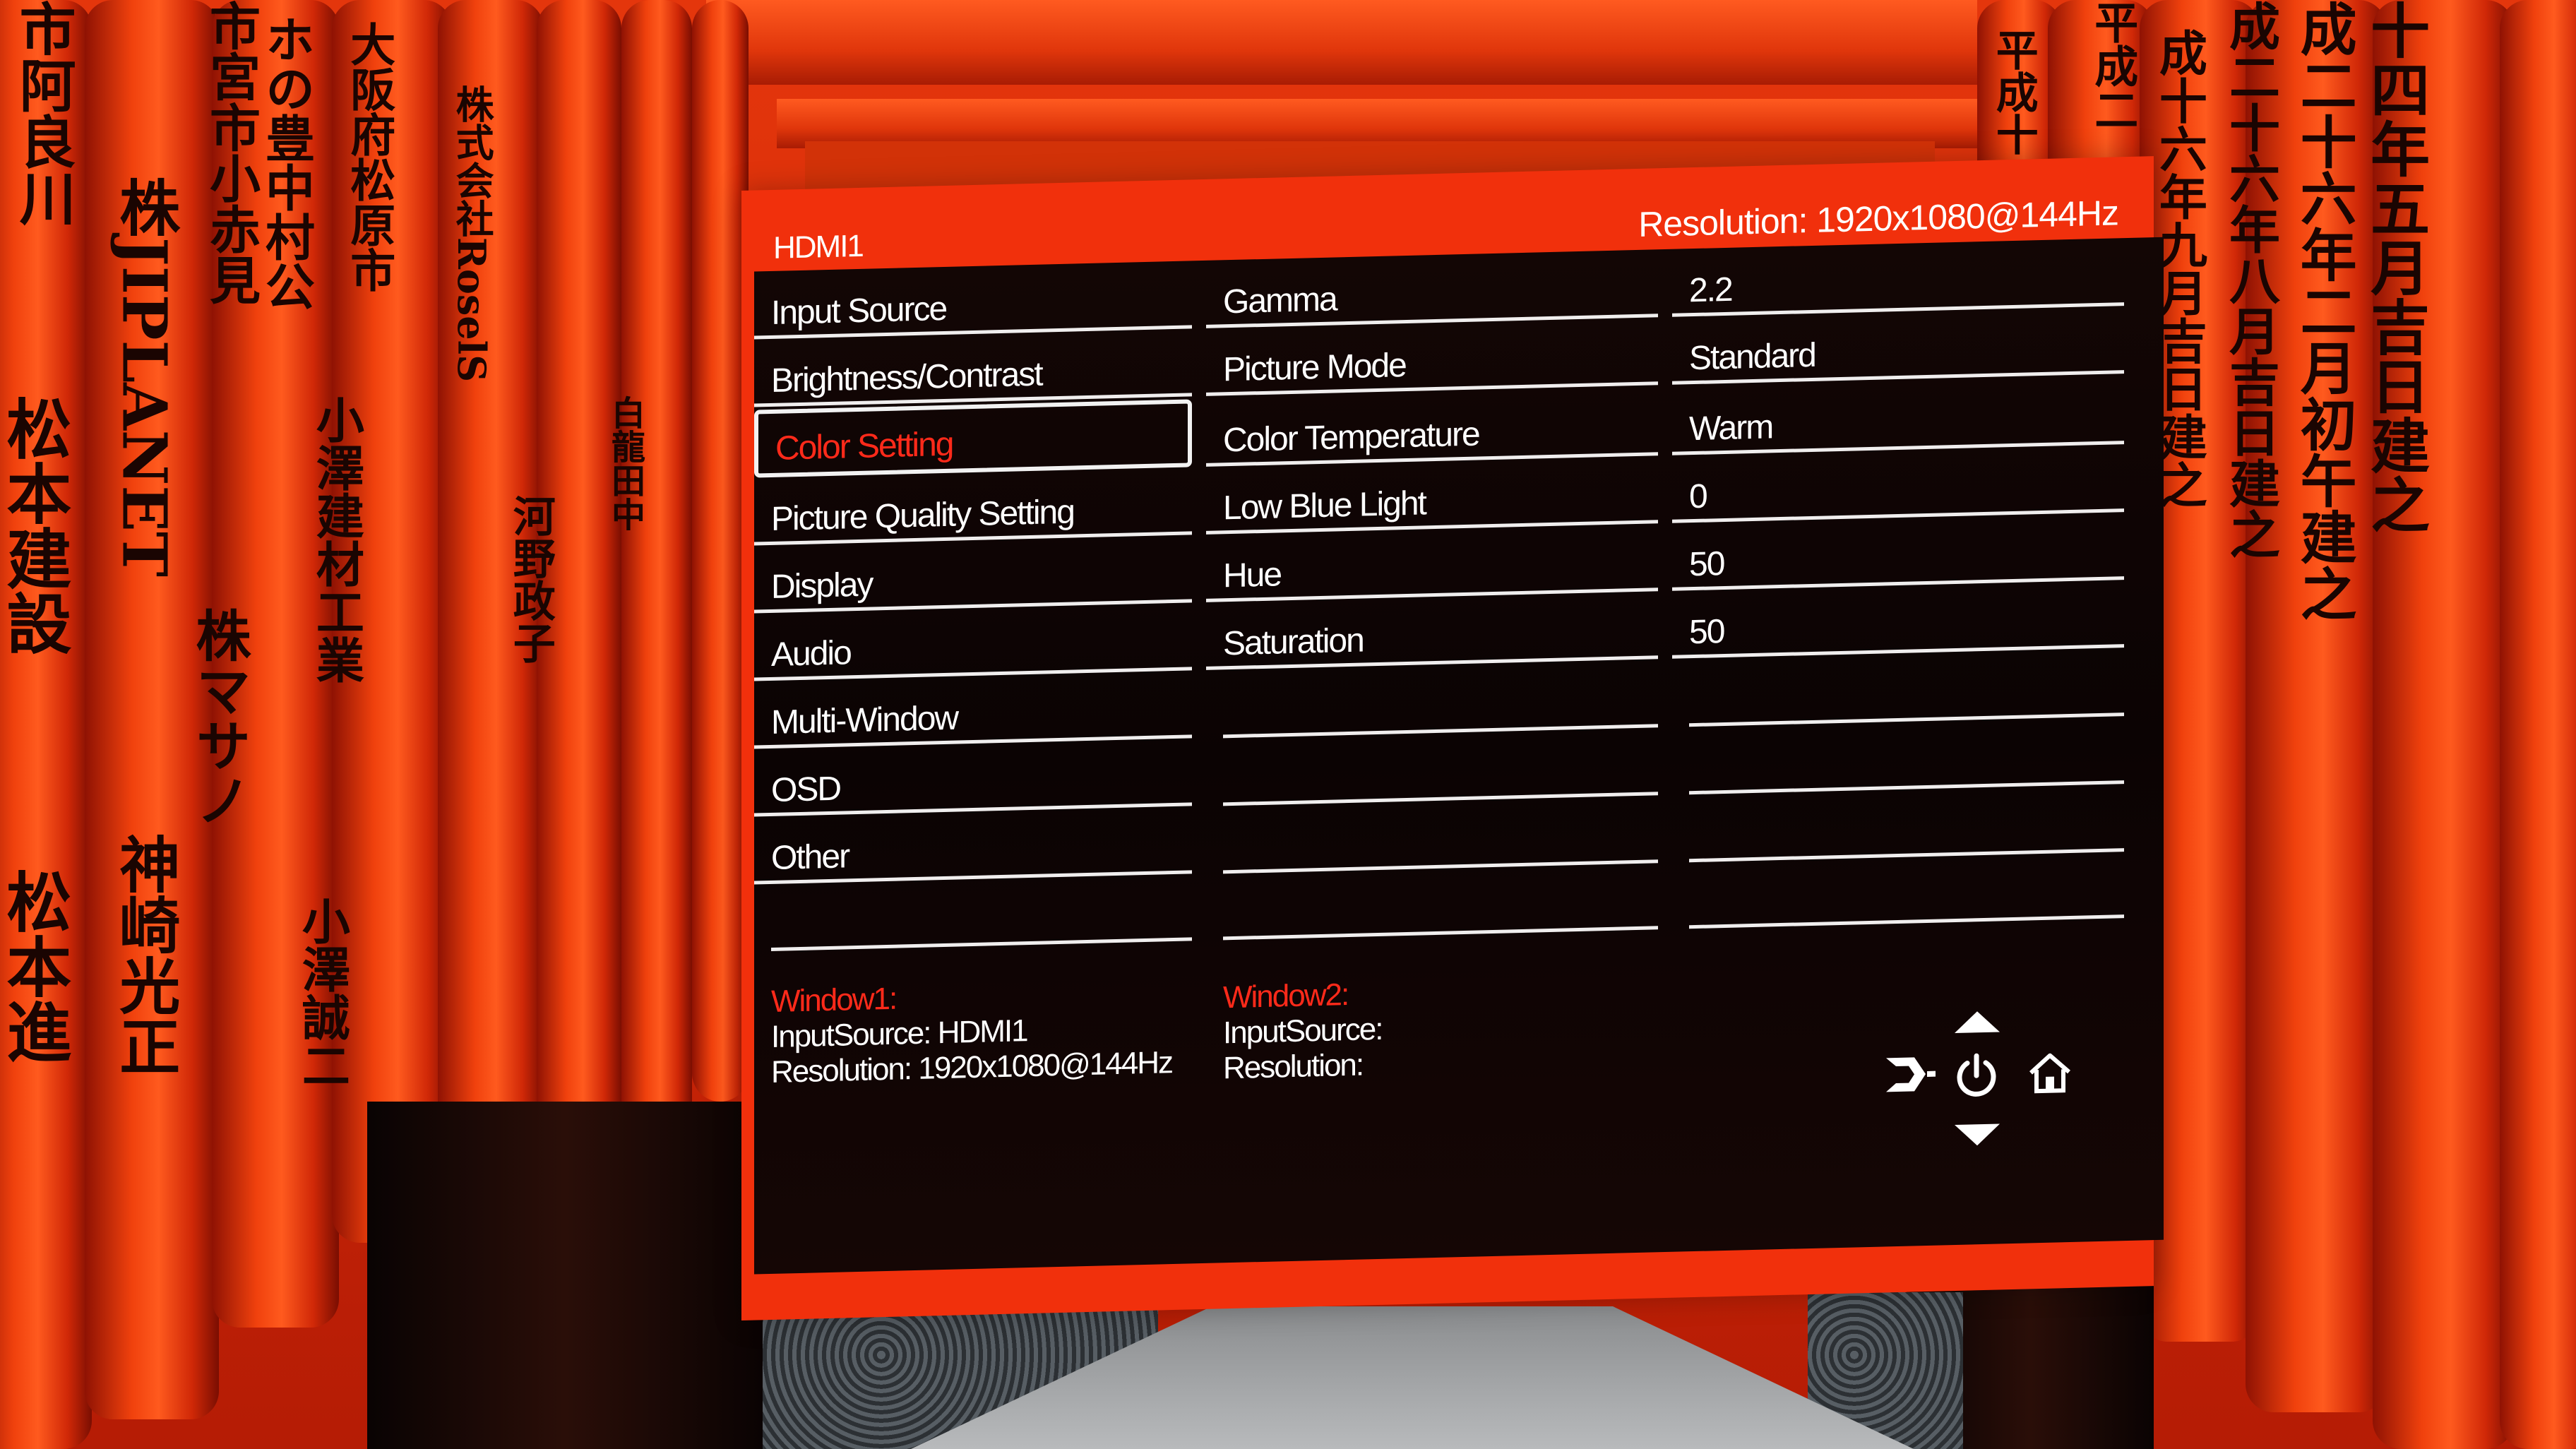 Image resolution: width=2576 pixels, height=1449 pixels. Describe the element at coordinates (1908, 1078) in the screenshot. I see `exit-icon` at that location.